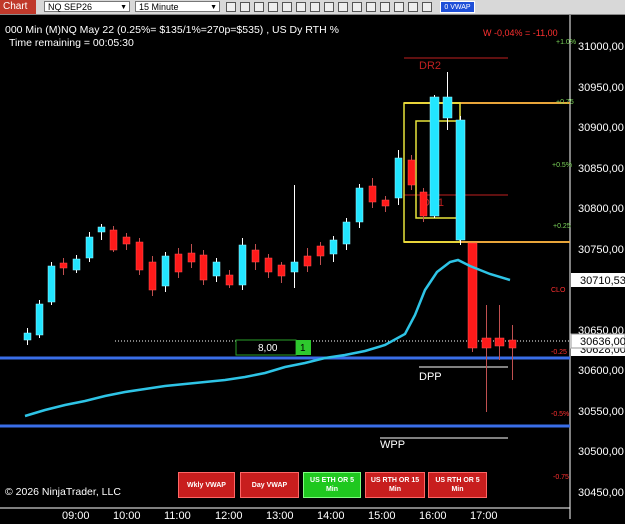  Describe the element at coordinates (601, 371) in the screenshot. I see `price-tick: 30600,00` at that location.